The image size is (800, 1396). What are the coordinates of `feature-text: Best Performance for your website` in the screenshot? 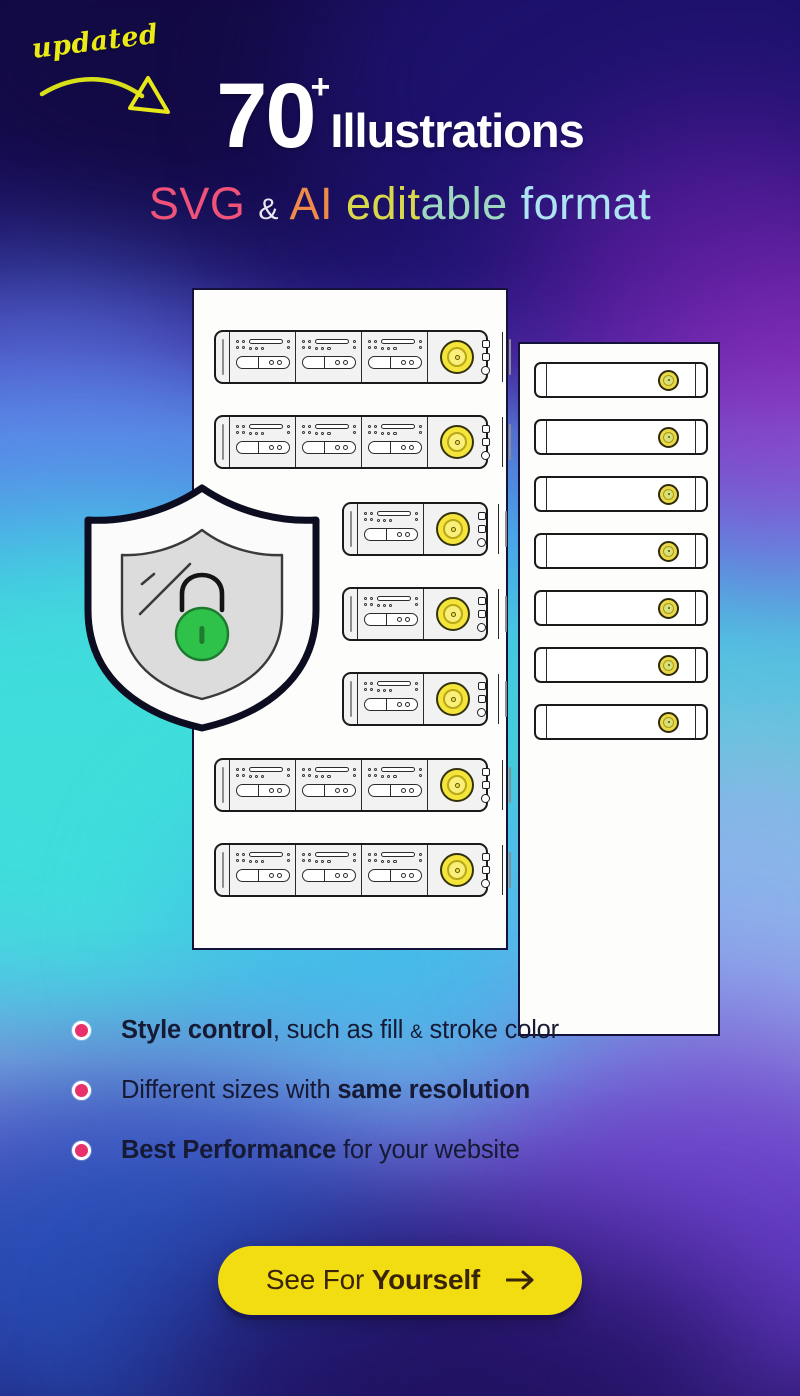 It's located at (320, 1150).